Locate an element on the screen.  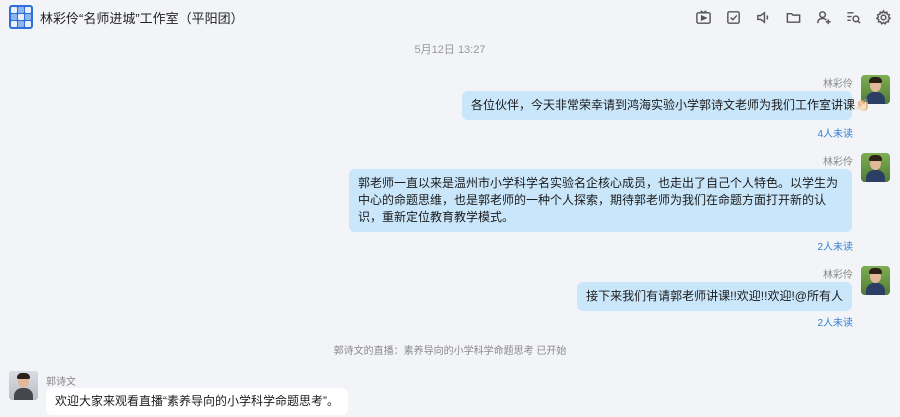
add-member-icon is located at coordinates (823, 17).